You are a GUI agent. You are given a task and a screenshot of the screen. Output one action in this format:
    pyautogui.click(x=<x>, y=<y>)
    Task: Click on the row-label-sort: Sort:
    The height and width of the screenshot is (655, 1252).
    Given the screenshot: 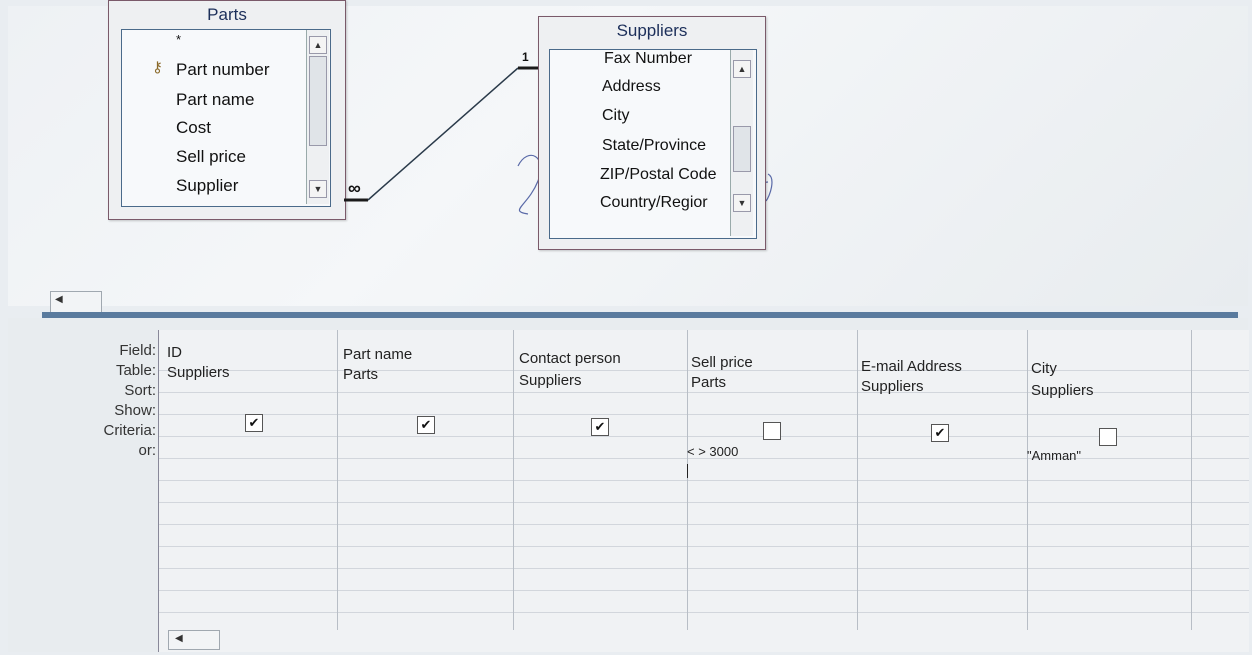 What is the action you would take?
    pyautogui.click(x=140, y=390)
    